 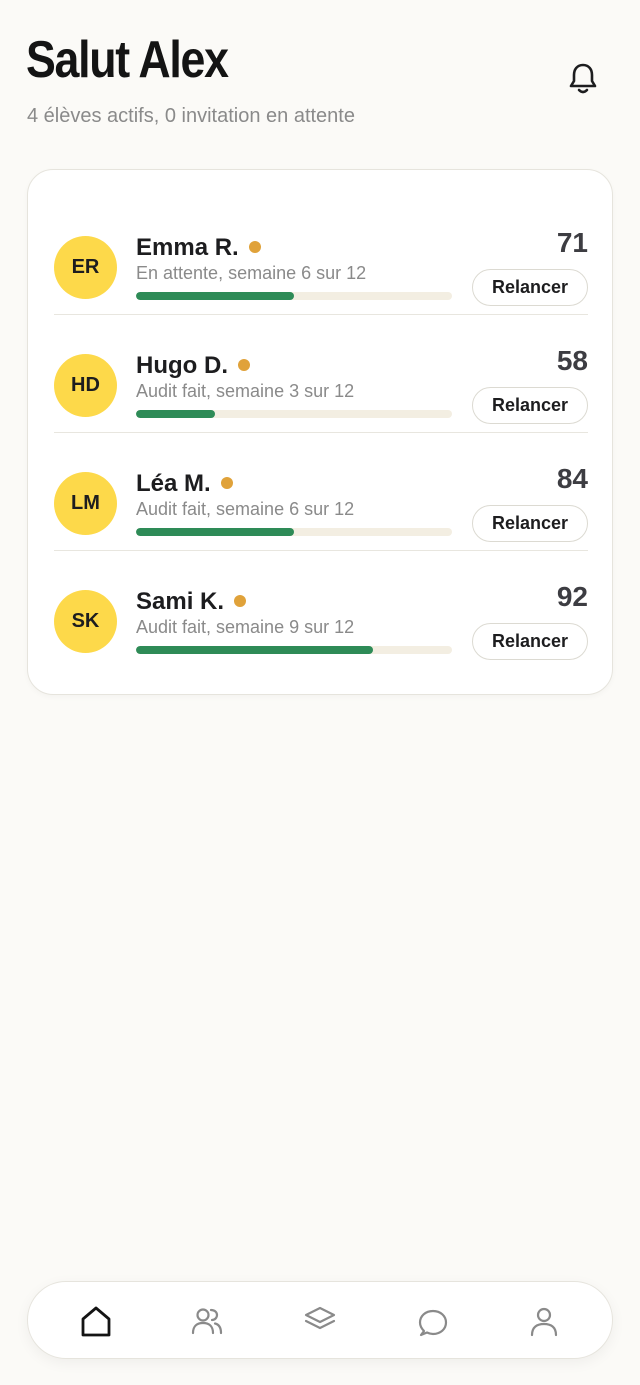 What do you see at coordinates (85, 385) in the screenshot?
I see `avatar: HD` at bounding box center [85, 385].